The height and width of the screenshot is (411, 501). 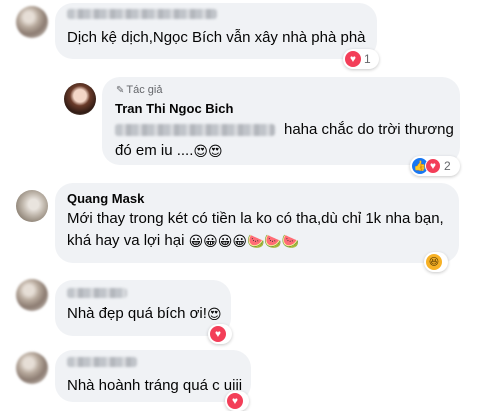 What do you see at coordinates (139, 90) in the screenshot?
I see `author-badge: ✎ Tác giả` at bounding box center [139, 90].